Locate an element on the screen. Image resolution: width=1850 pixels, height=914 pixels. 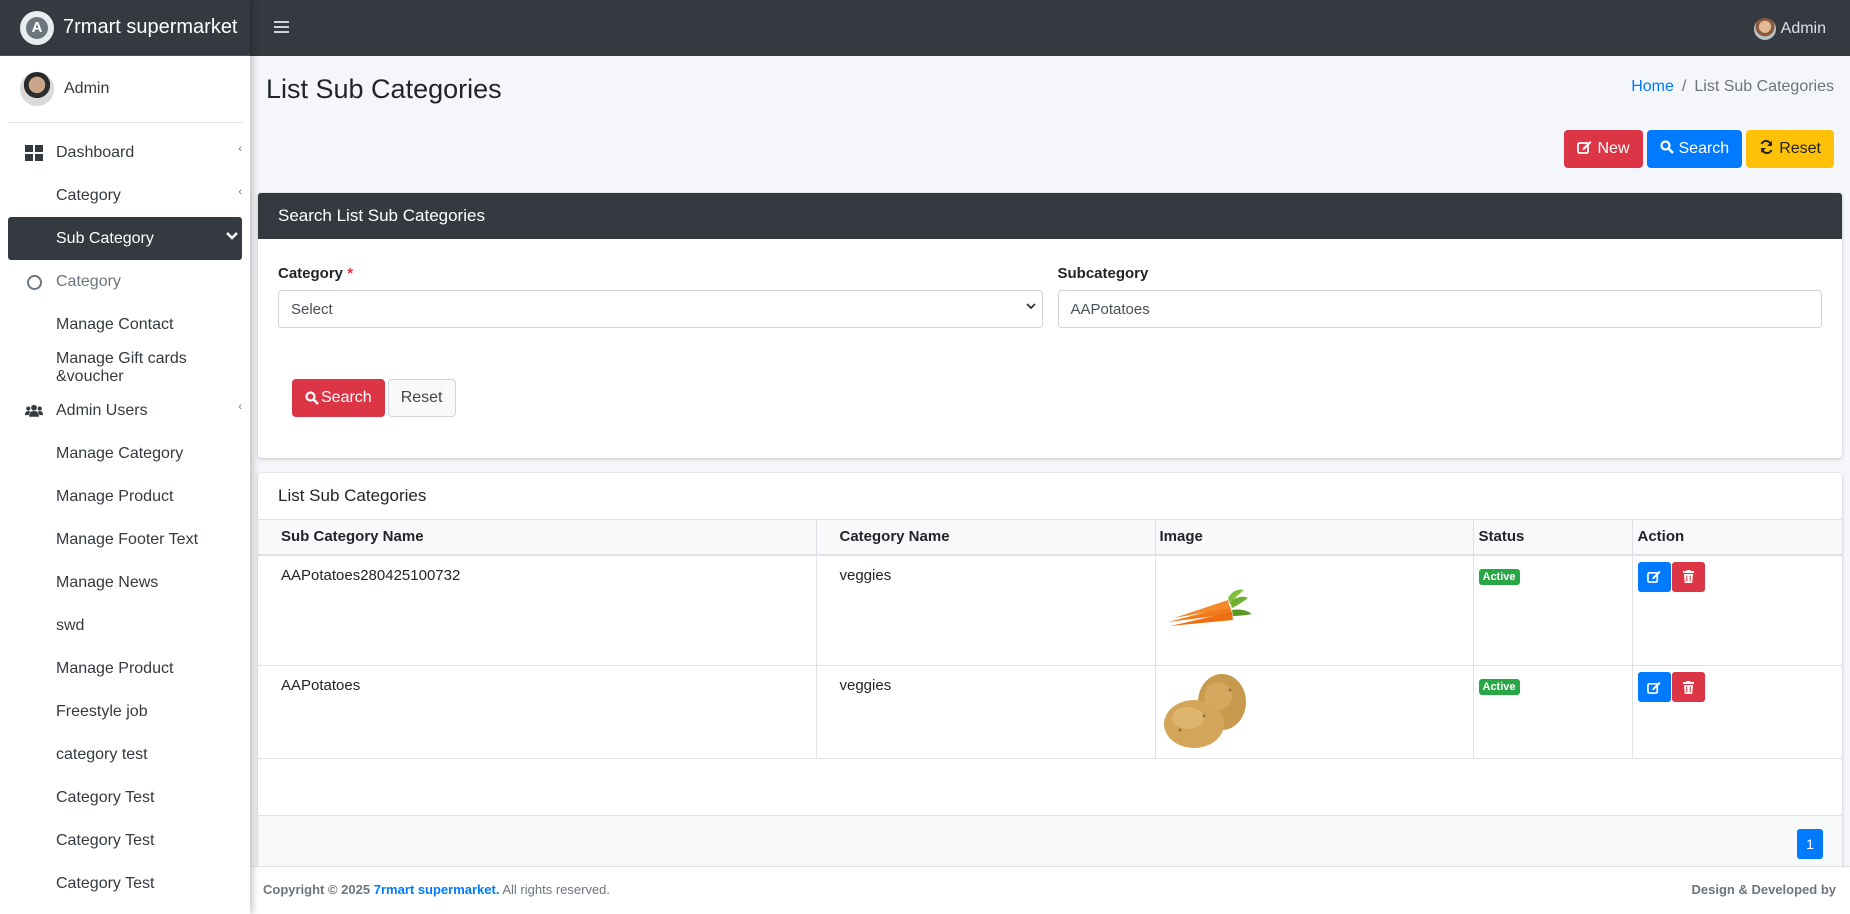
new-button: New is located at coordinates (1603, 149).